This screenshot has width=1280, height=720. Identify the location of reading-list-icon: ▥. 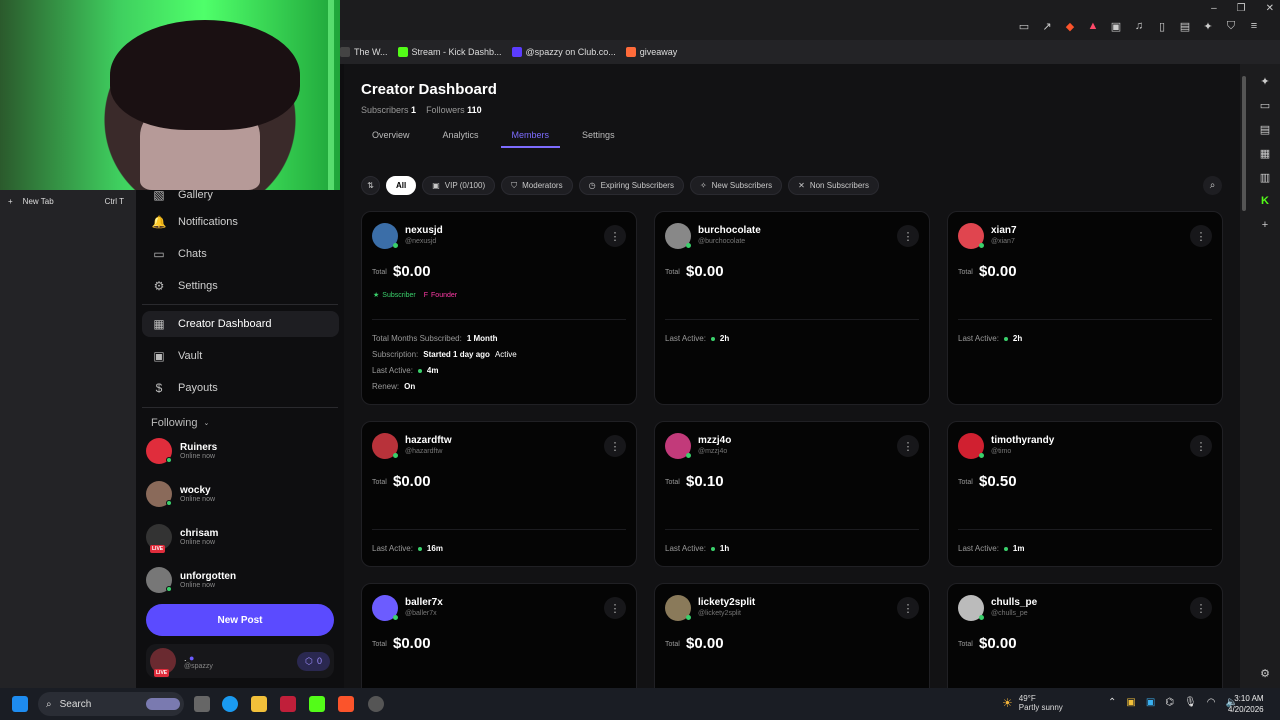
(1265, 177).